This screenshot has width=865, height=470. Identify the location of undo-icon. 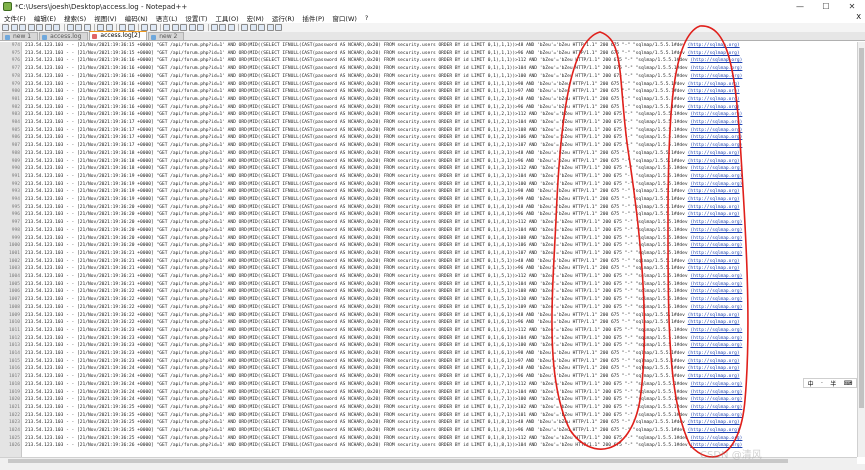
(100, 27).